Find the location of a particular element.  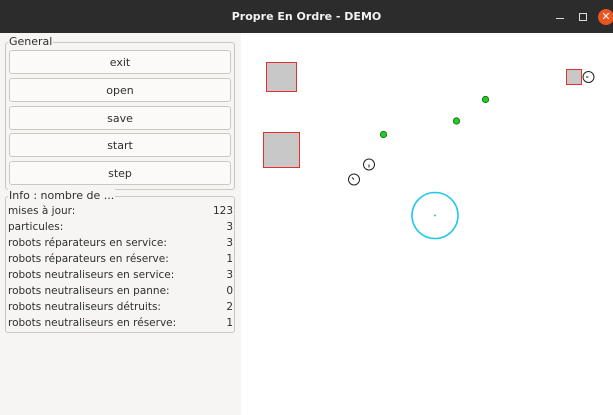

start-button: start is located at coordinates (120, 145).